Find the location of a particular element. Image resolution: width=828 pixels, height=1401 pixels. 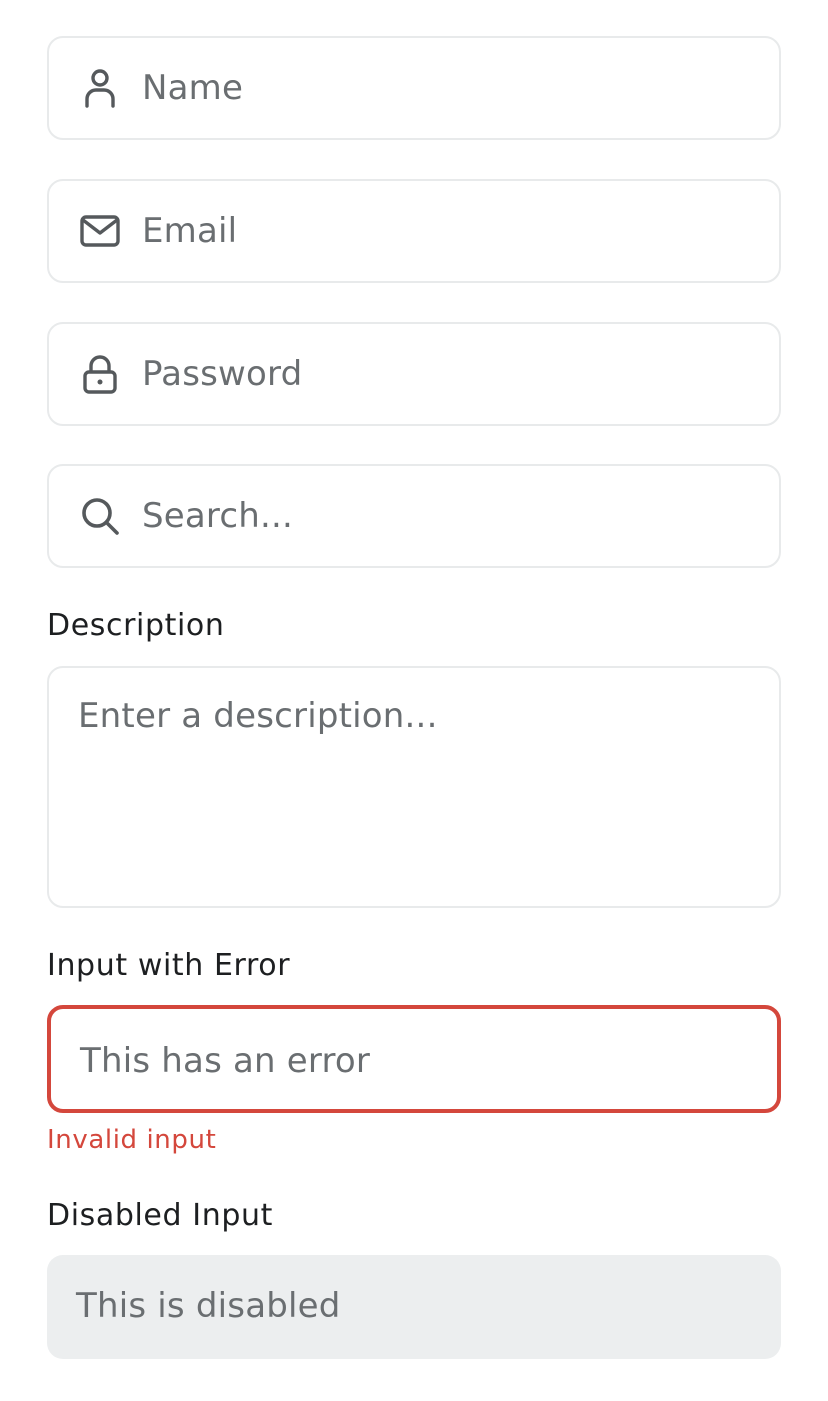

error-input: This has an error is located at coordinates (414, 1059).